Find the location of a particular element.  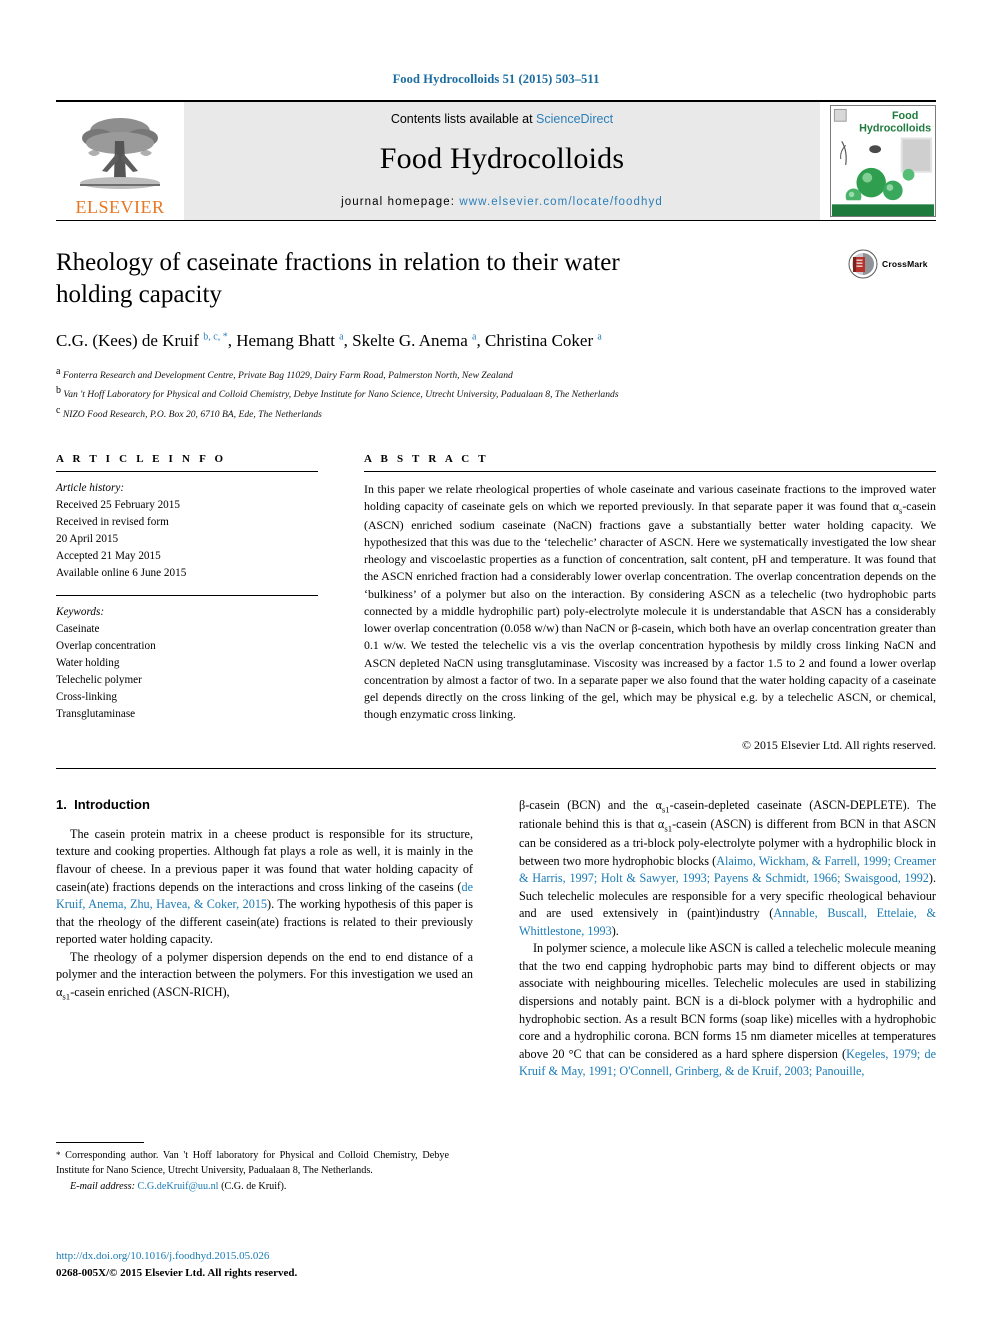

journal-cover-thumbnail: Food Hydrocolloids is located at coordinates (883, 161).